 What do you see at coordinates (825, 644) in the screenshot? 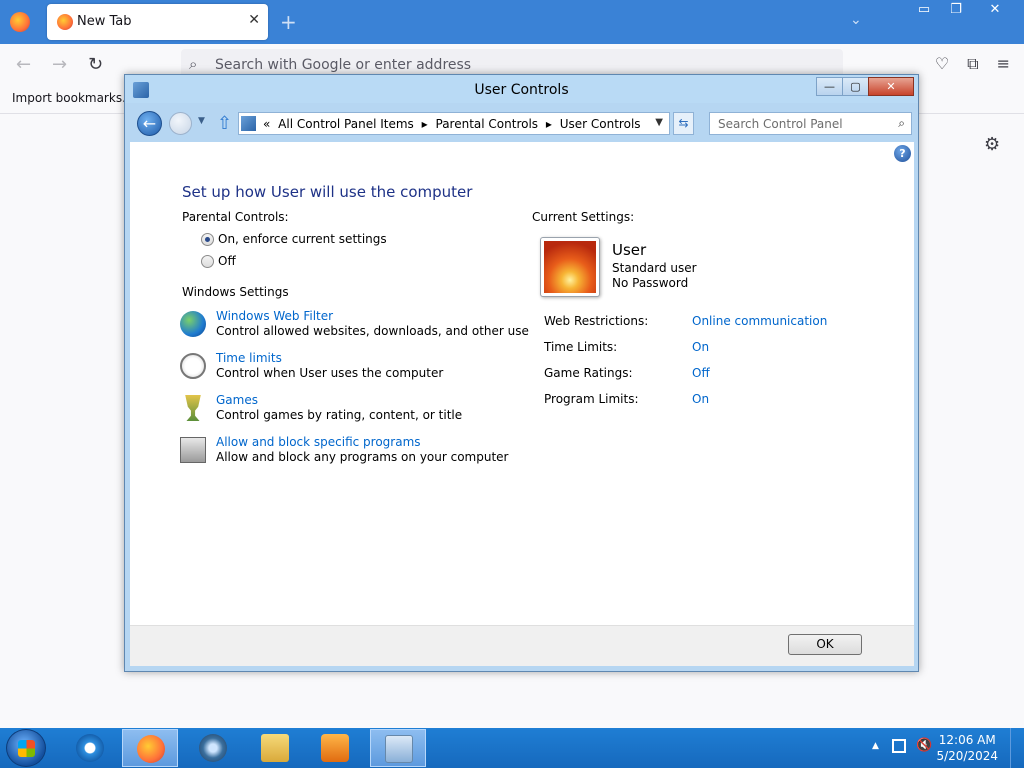
I see `ok-button: OK` at bounding box center [825, 644].